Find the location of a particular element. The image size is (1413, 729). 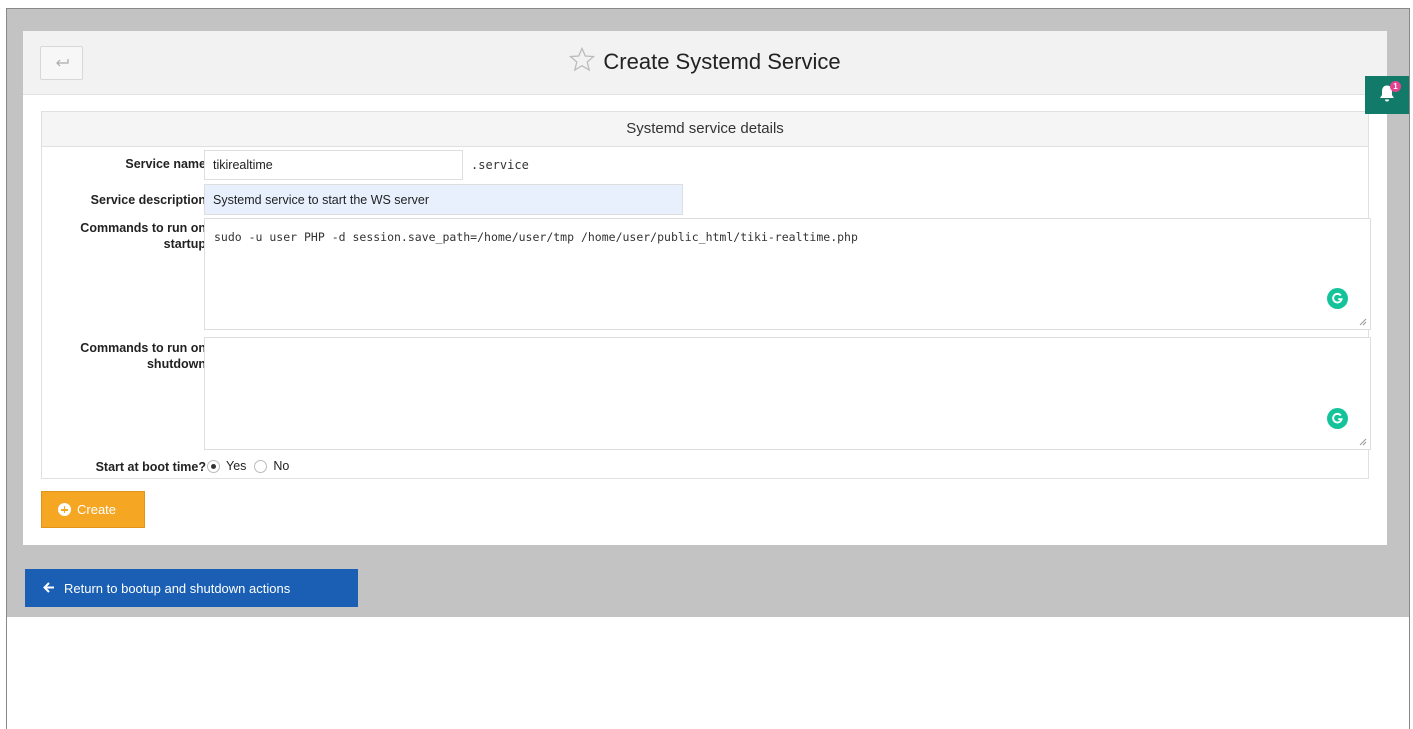

service-name-label: Service name is located at coordinates (165, 164).